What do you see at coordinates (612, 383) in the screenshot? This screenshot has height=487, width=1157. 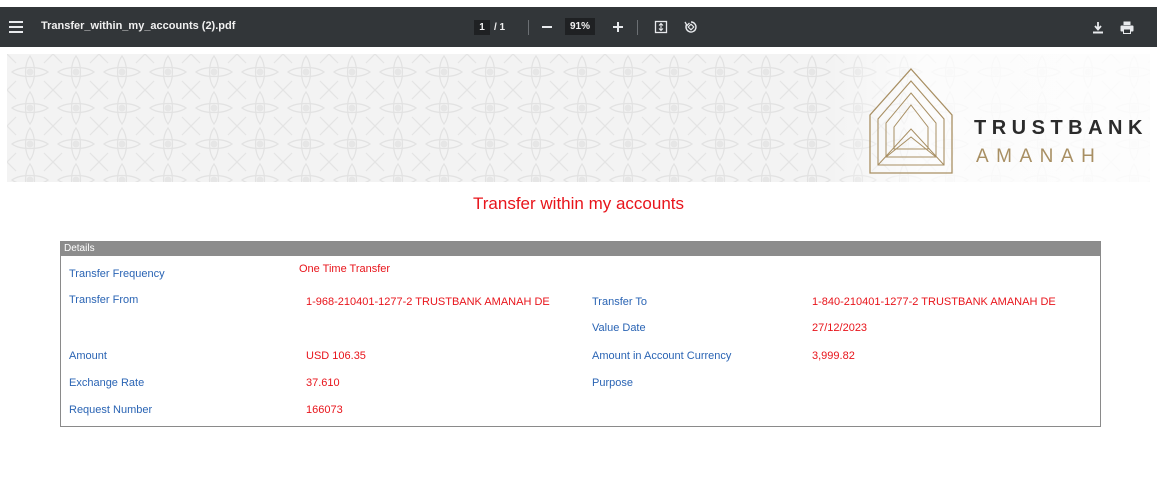 I see `purpose-label: Purpose` at bounding box center [612, 383].